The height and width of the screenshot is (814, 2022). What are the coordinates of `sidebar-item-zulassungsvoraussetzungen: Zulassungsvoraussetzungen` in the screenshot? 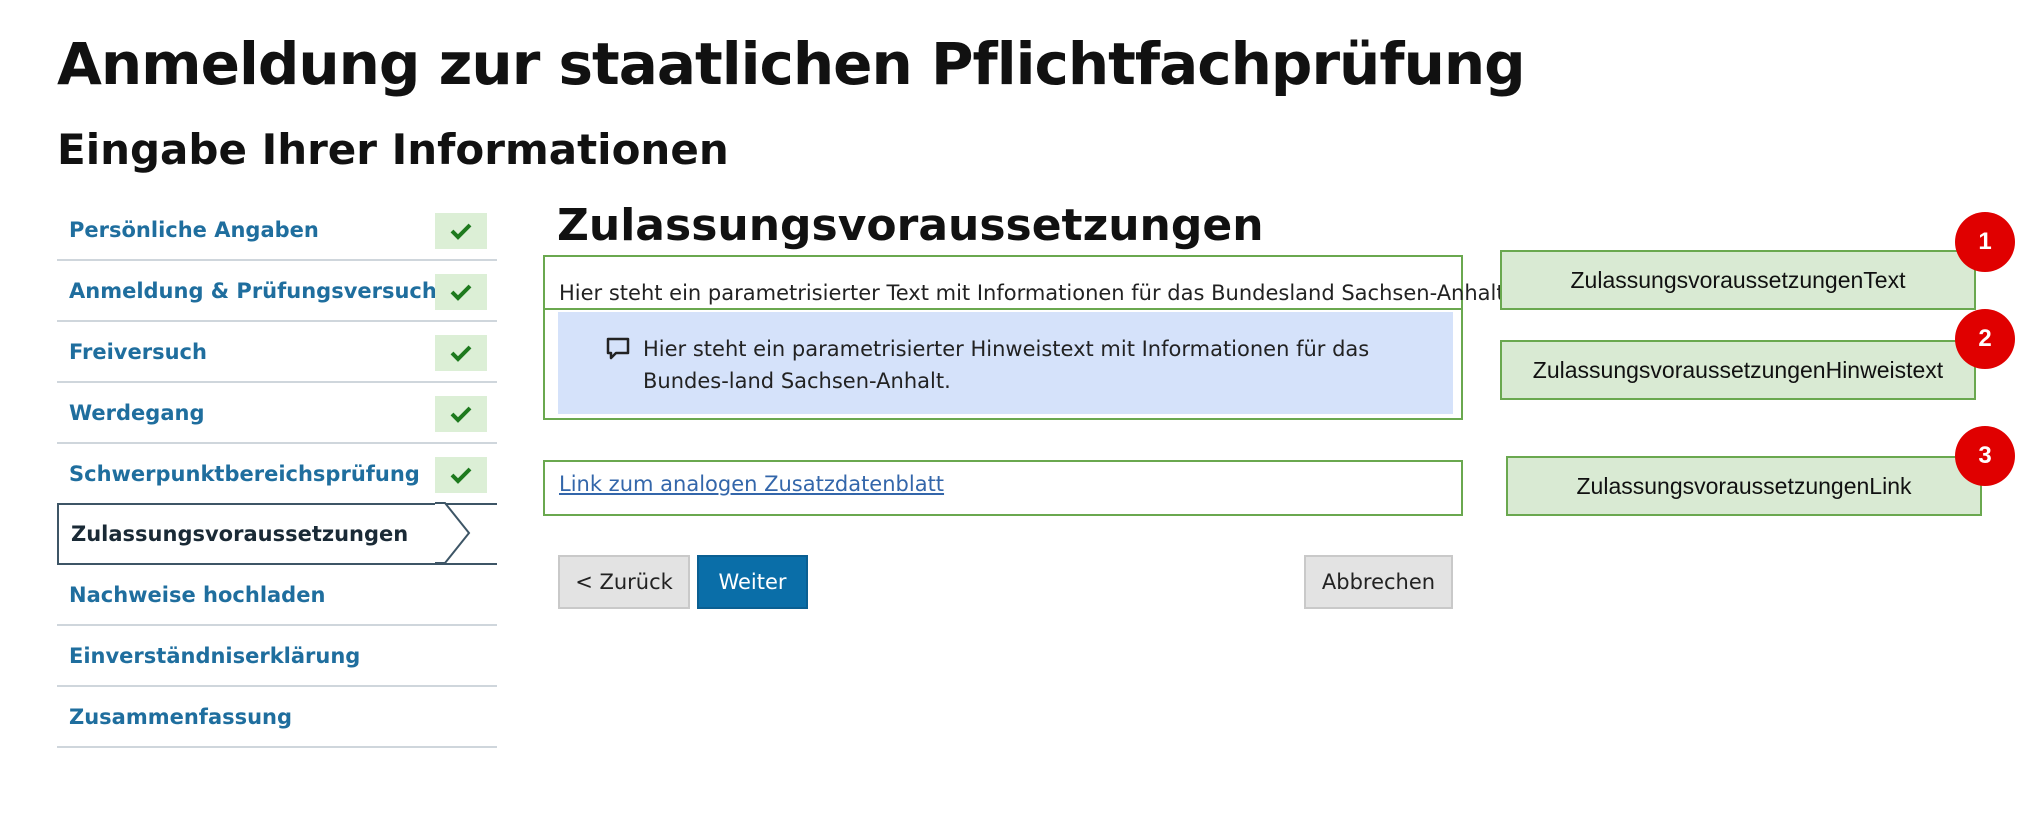 It's located at (277, 534).